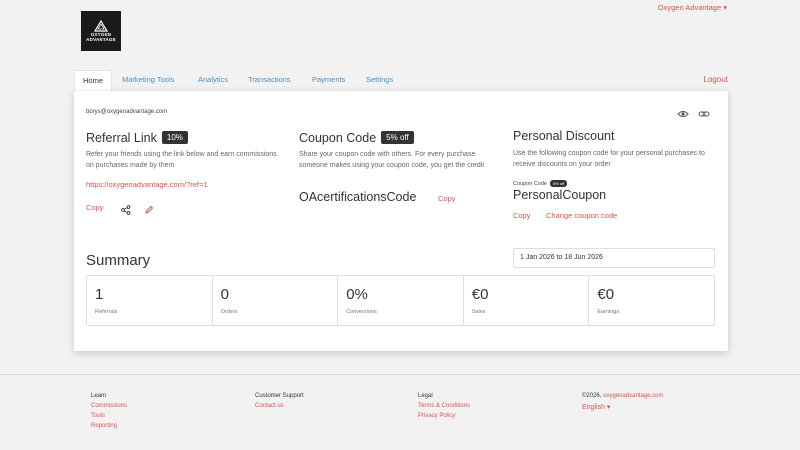  Describe the element at coordinates (93, 80) in the screenshot. I see `tab-home: Home` at that location.